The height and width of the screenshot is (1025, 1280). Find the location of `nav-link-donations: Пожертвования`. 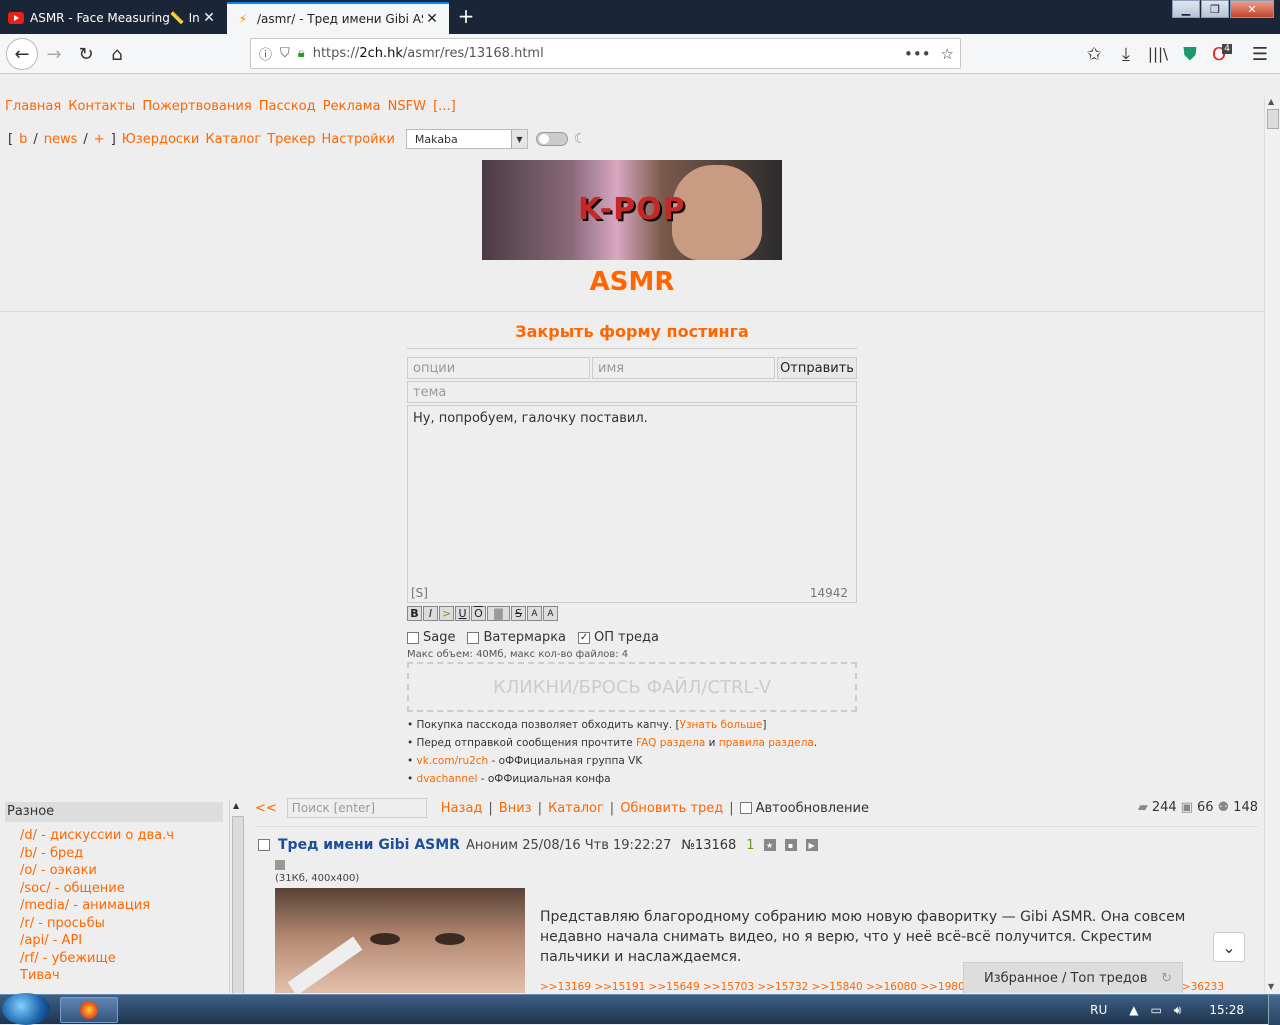

nav-link-donations: Пожертвования is located at coordinates (196, 106).